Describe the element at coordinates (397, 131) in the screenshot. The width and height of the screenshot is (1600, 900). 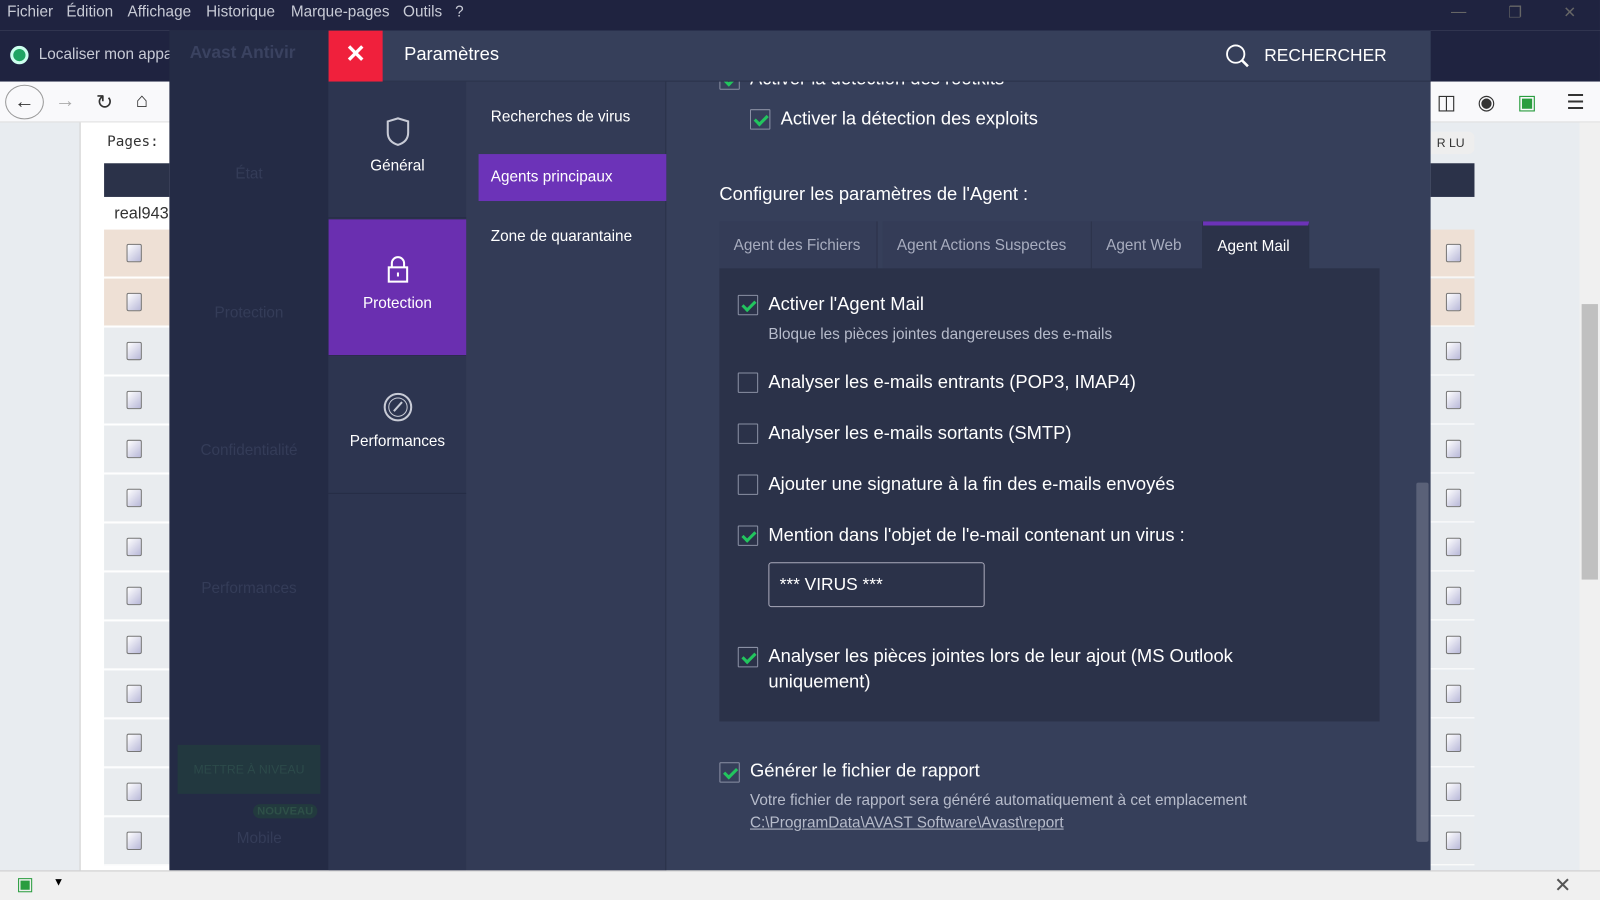
I see `shield-icon` at that location.